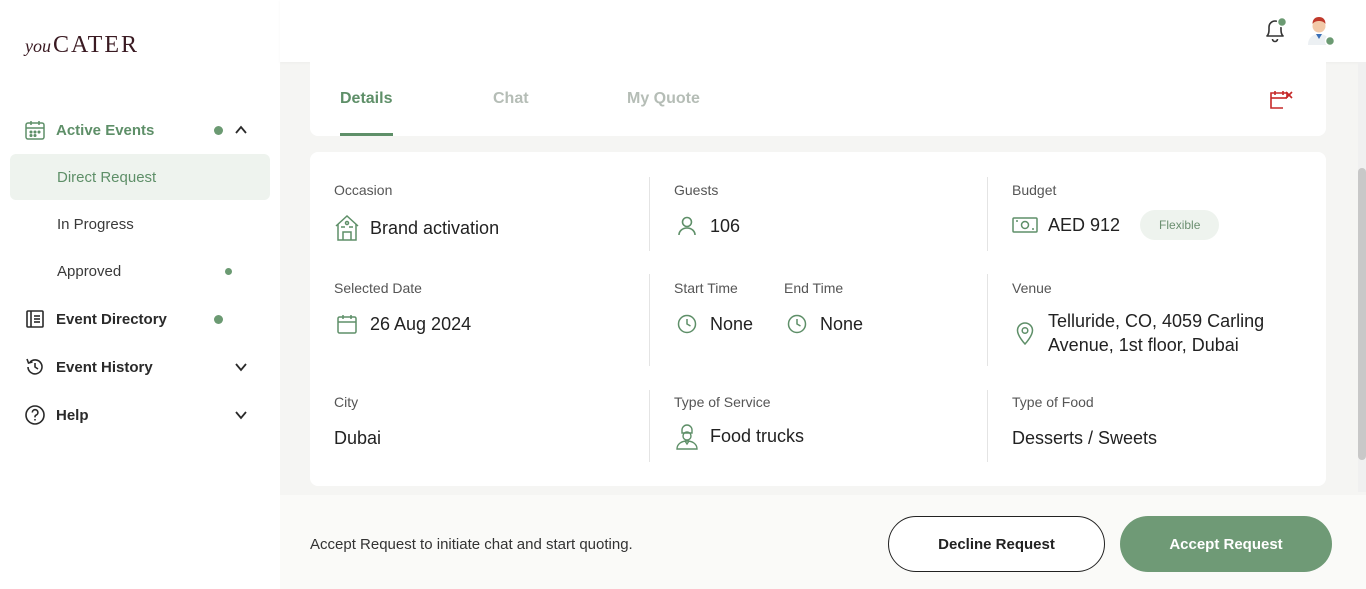 The width and height of the screenshot is (1366, 589). I want to click on nav-help: Help, so click(143, 415).